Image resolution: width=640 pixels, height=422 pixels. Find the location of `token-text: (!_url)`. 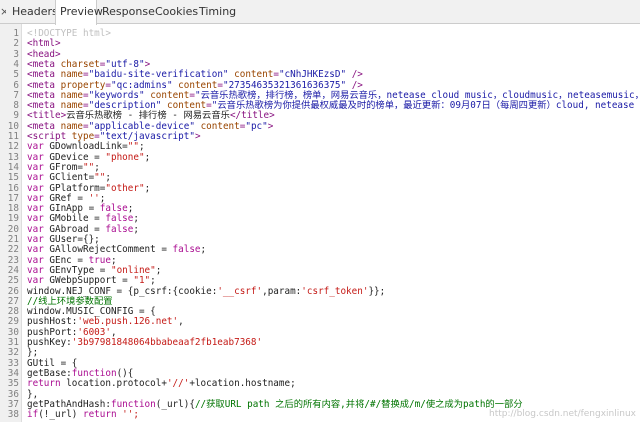

token-text: (!_url) is located at coordinates (60, 415).